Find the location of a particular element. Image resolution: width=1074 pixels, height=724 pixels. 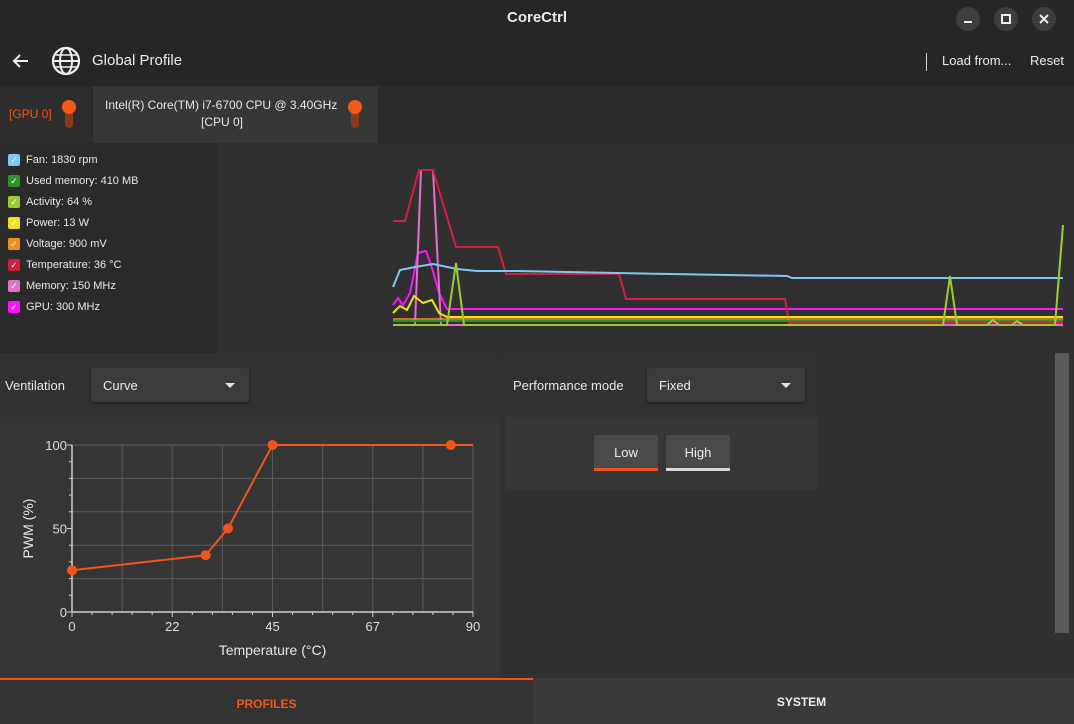

series-temperature is located at coordinates (728, 246).